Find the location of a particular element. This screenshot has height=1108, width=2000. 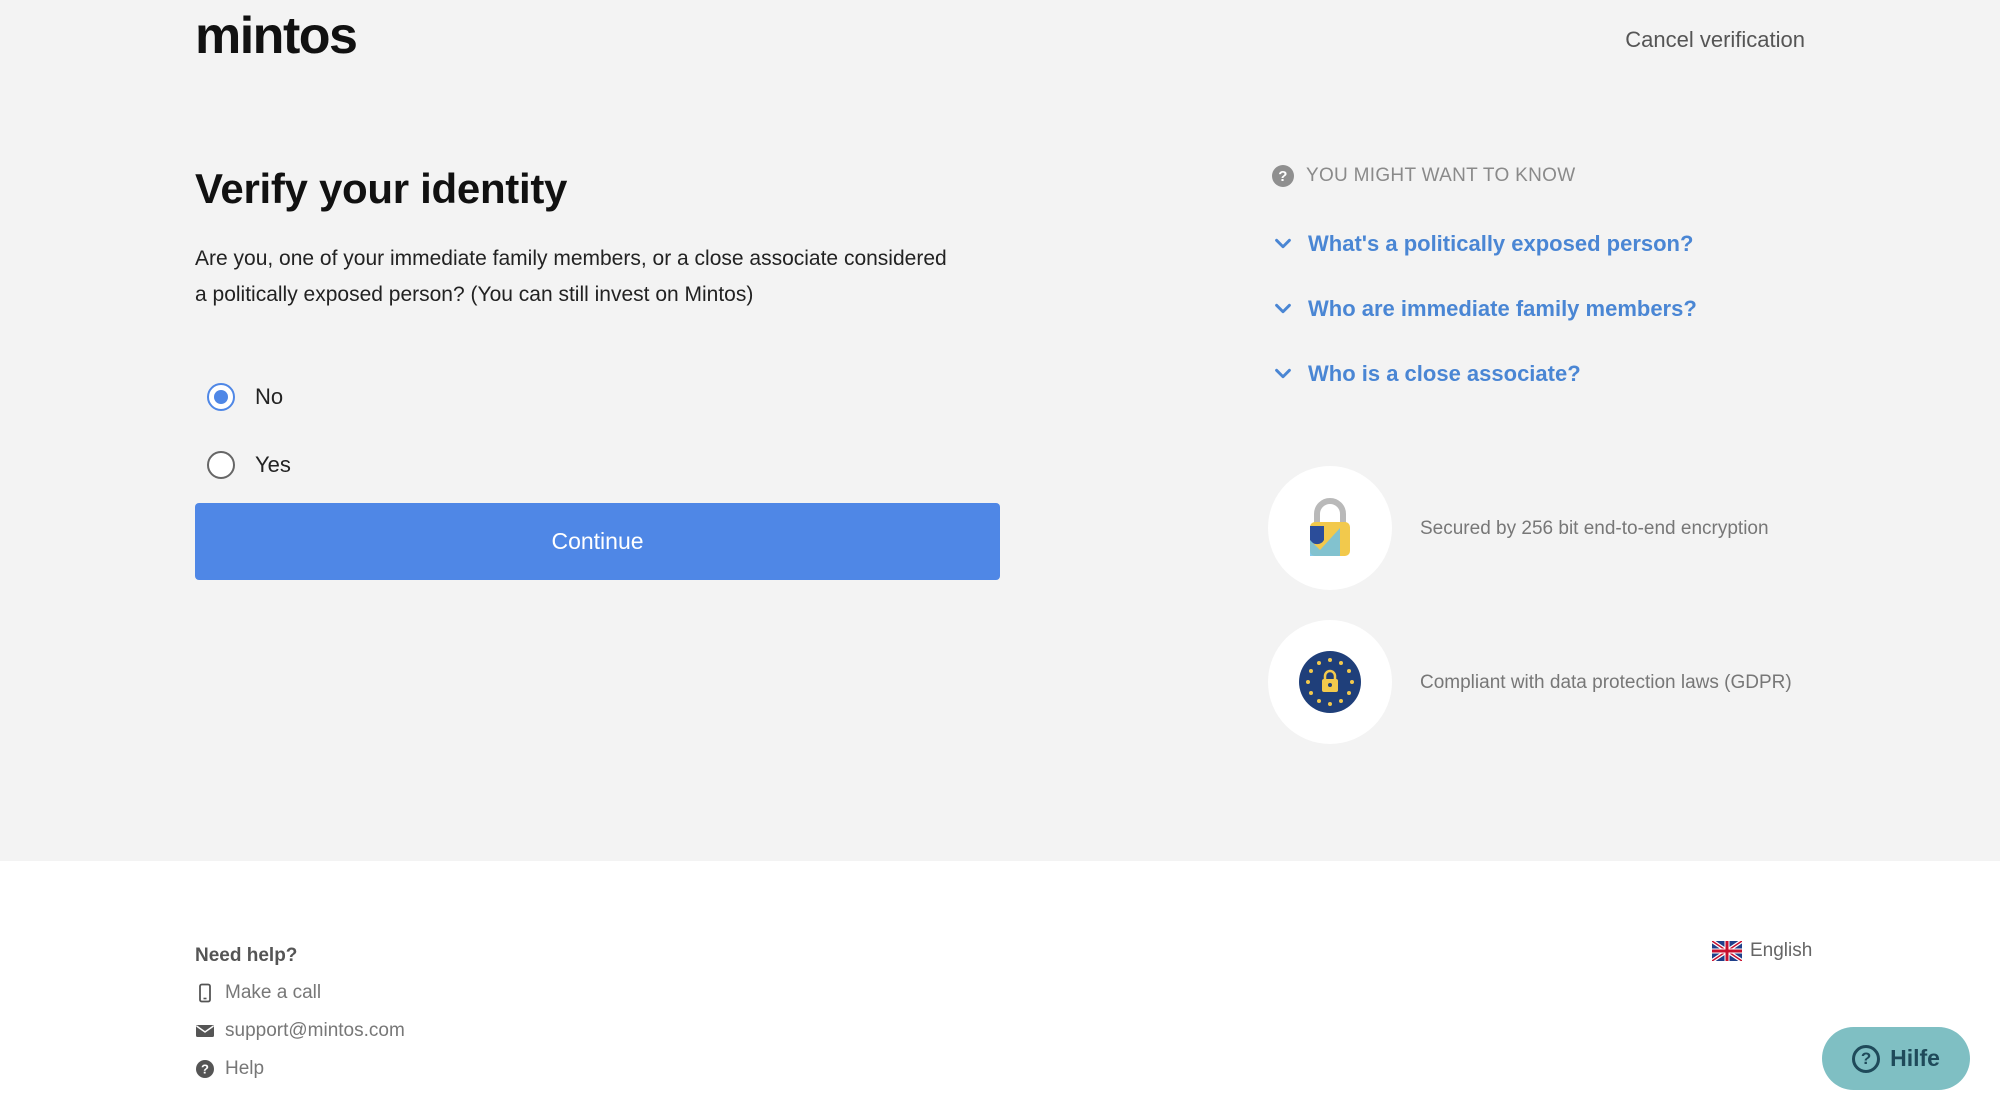

radio-option-yes: Yes is located at coordinates (600, 465).